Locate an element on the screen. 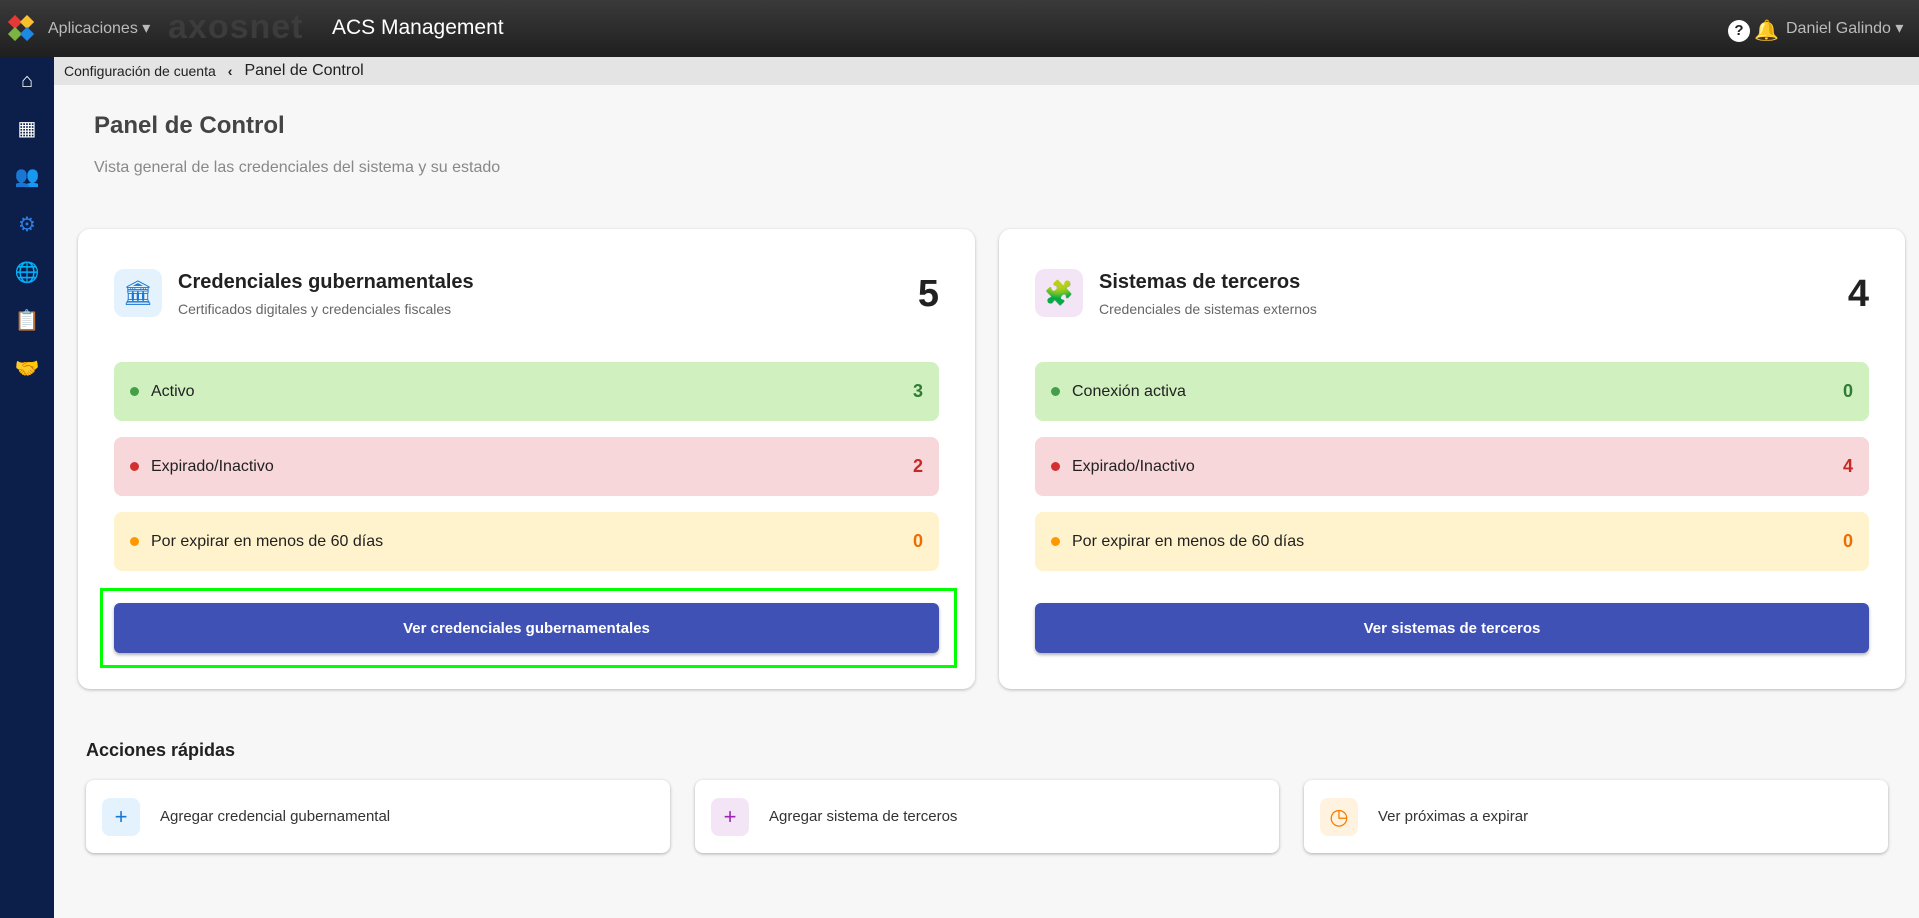 The width and height of the screenshot is (1919, 918). bank-icon: 🏛 is located at coordinates (138, 293).